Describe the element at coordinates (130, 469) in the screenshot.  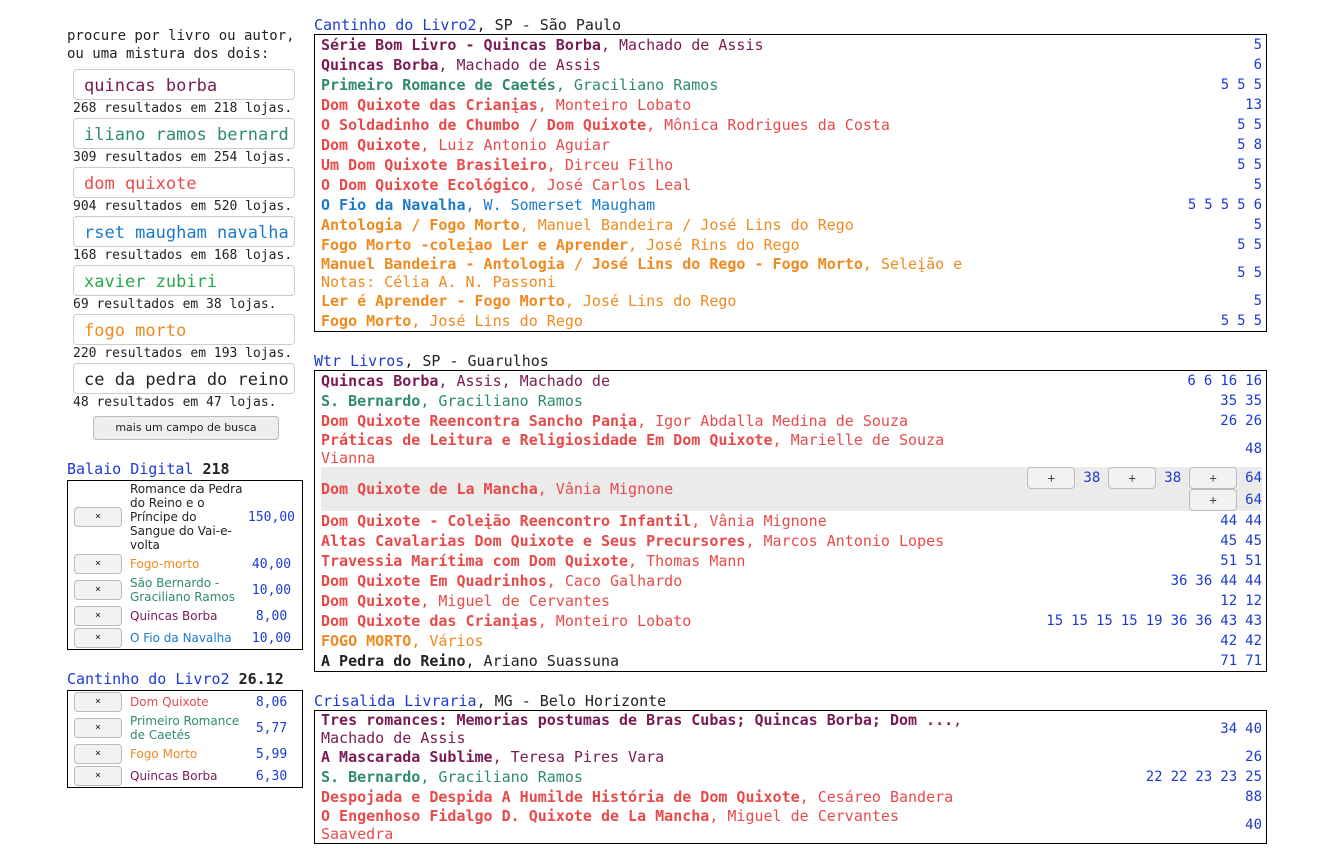
I see `cart-store-link: Balaio Digital` at that location.